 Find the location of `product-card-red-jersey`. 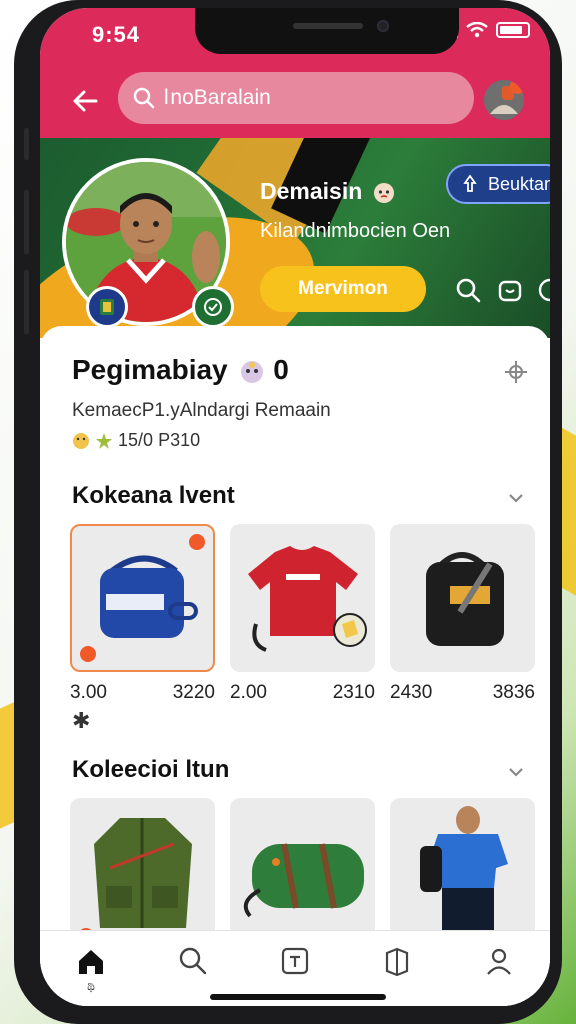

product-card-red-jersey is located at coordinates (302, 598).